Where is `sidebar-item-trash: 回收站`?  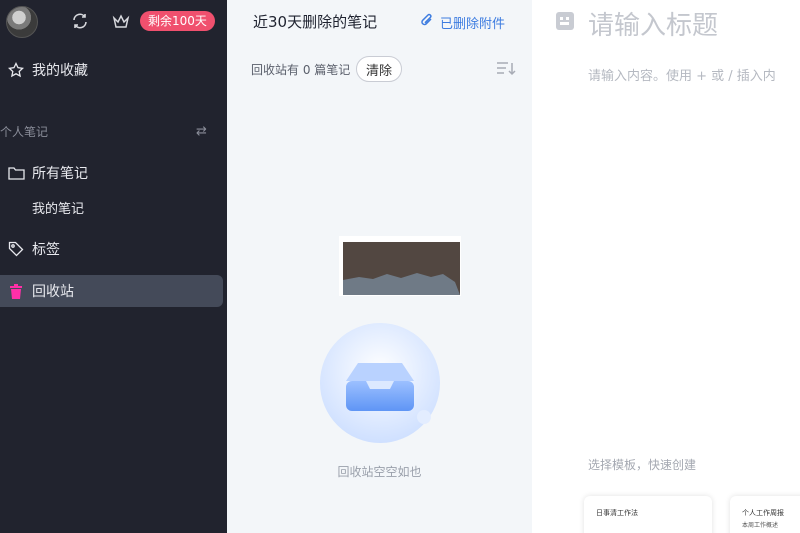
sidebar-item-trash: 回收站 is located at coordinates (111, 291).